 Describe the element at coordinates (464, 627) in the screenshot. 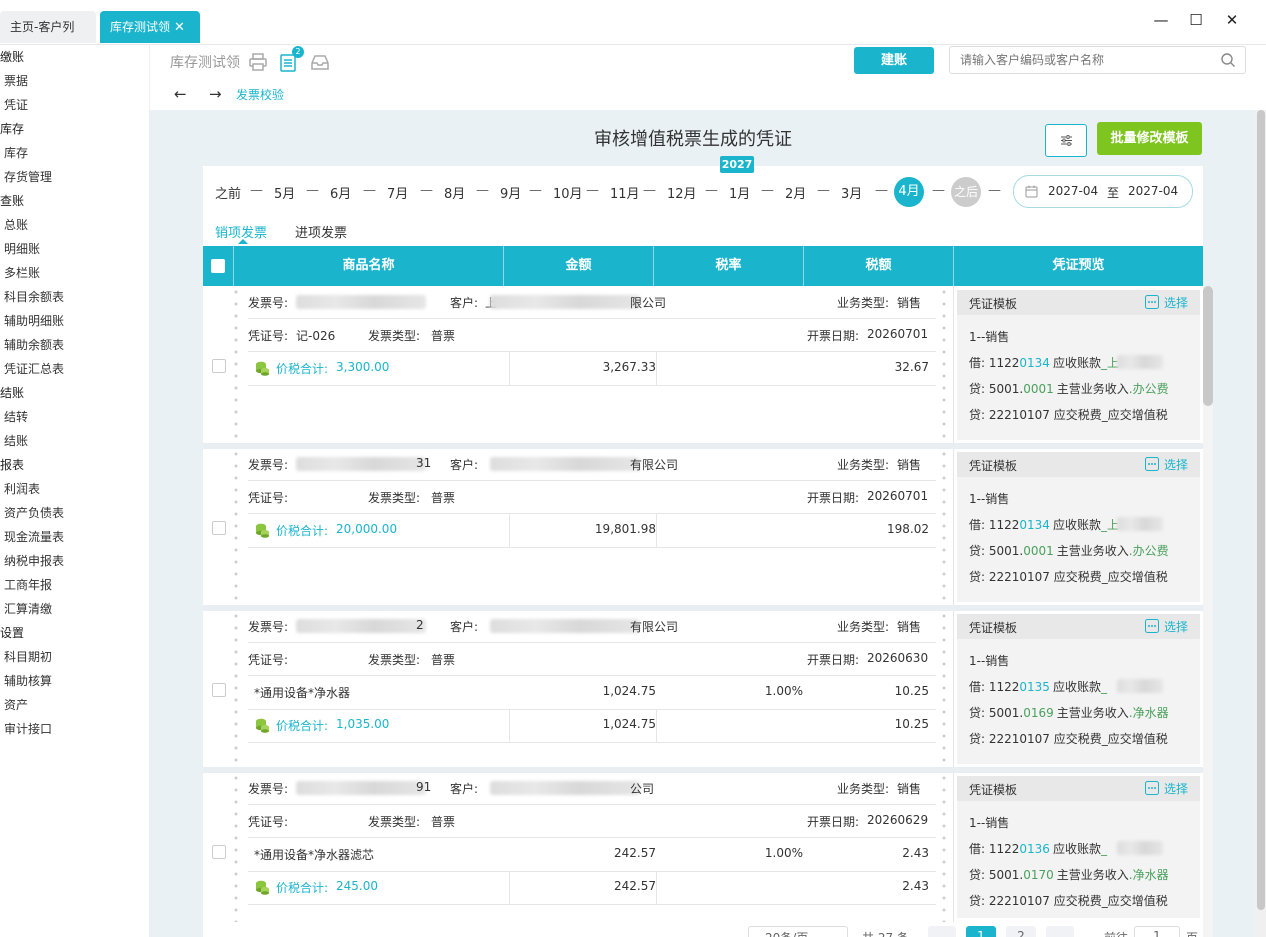

I see `customer-label: 客户:` at that location.